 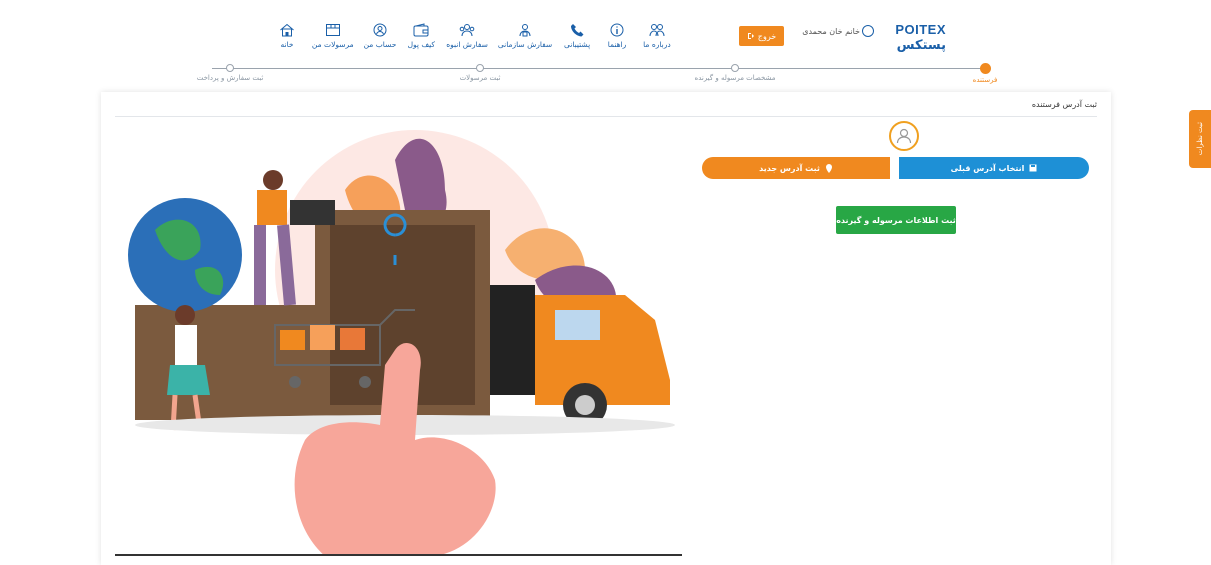 I want to click on nav-label: حساب من, so click(x=380, y=44).